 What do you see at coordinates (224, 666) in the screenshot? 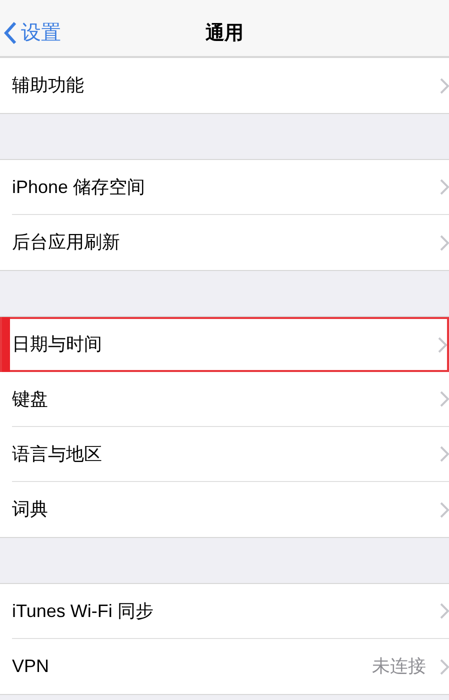
I see `settings-row: VPN 未连接` at bounding box center [224, 666].